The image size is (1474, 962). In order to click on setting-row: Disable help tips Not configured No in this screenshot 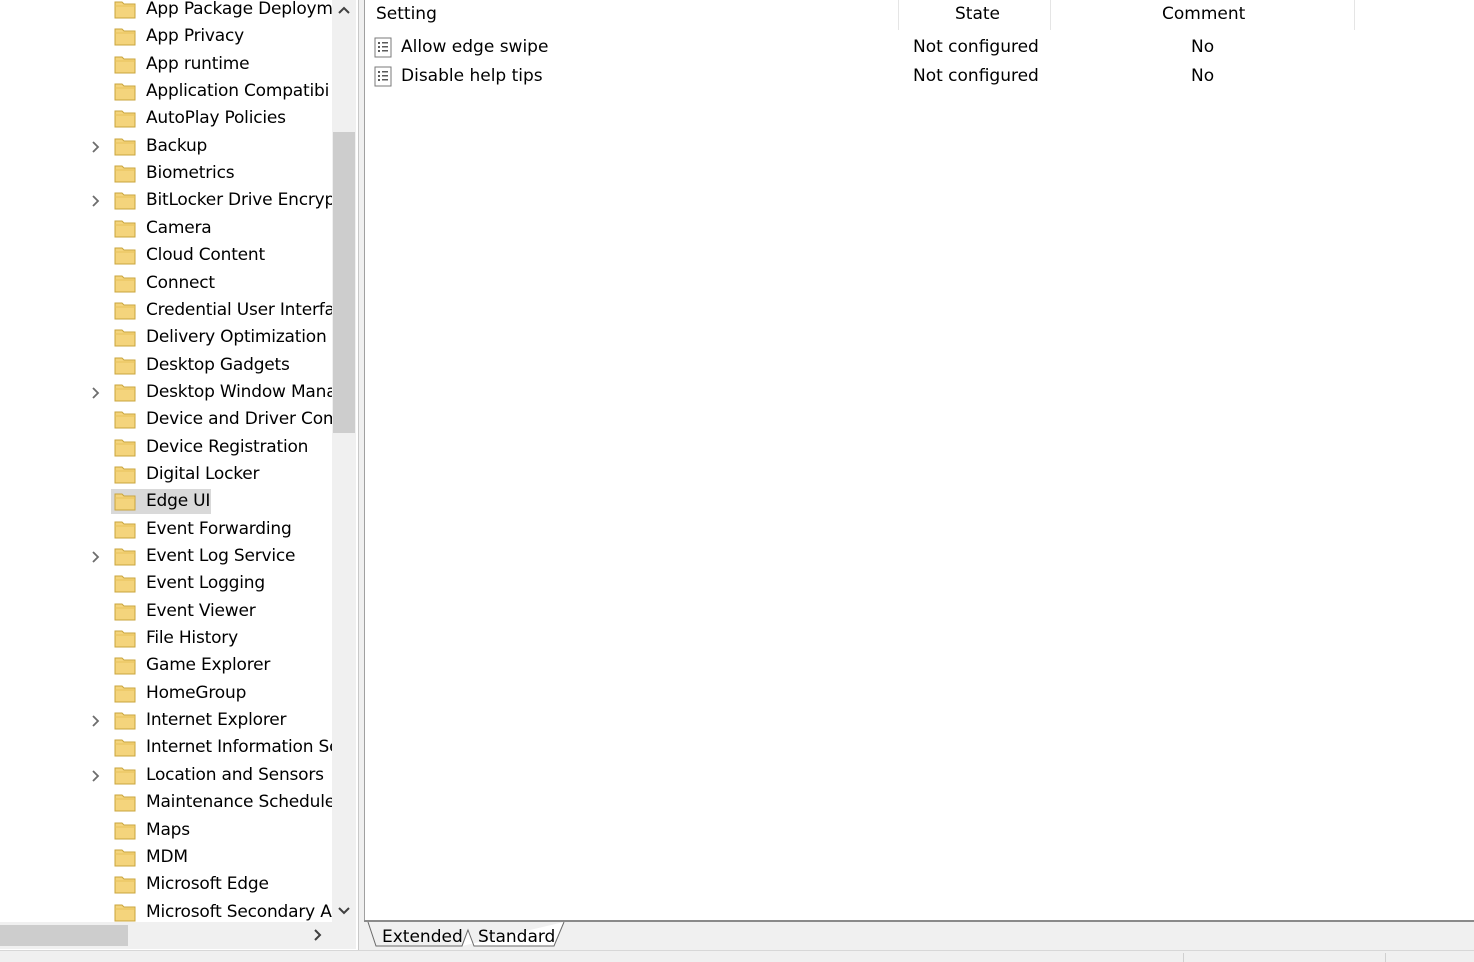, I will do `click(919, 76)`.